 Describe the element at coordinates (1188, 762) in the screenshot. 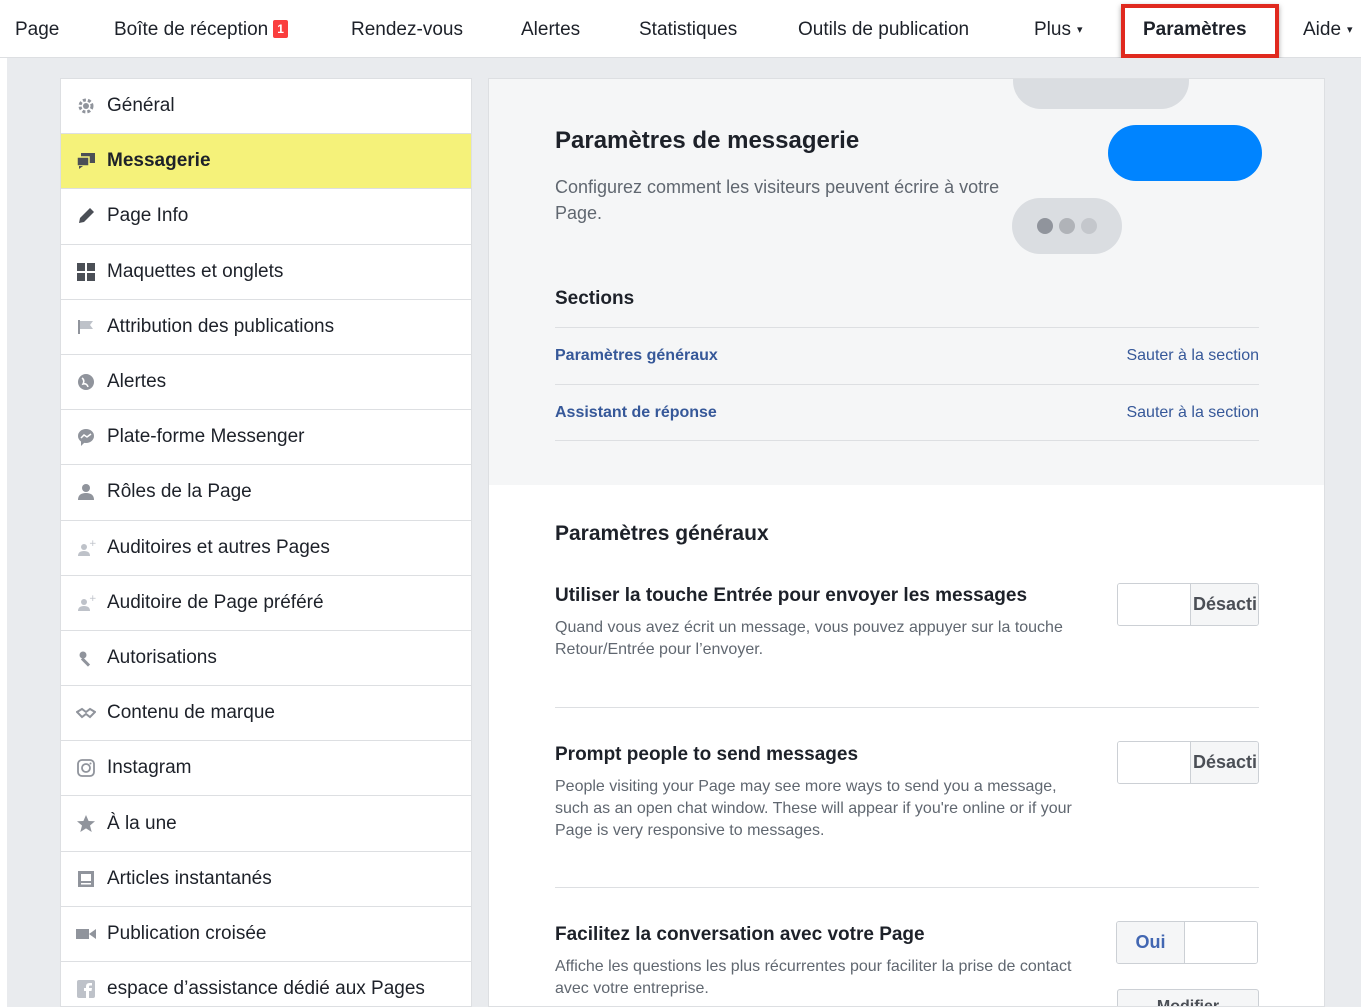

I see `prompt-messages-toggle: Désacti` at that location.